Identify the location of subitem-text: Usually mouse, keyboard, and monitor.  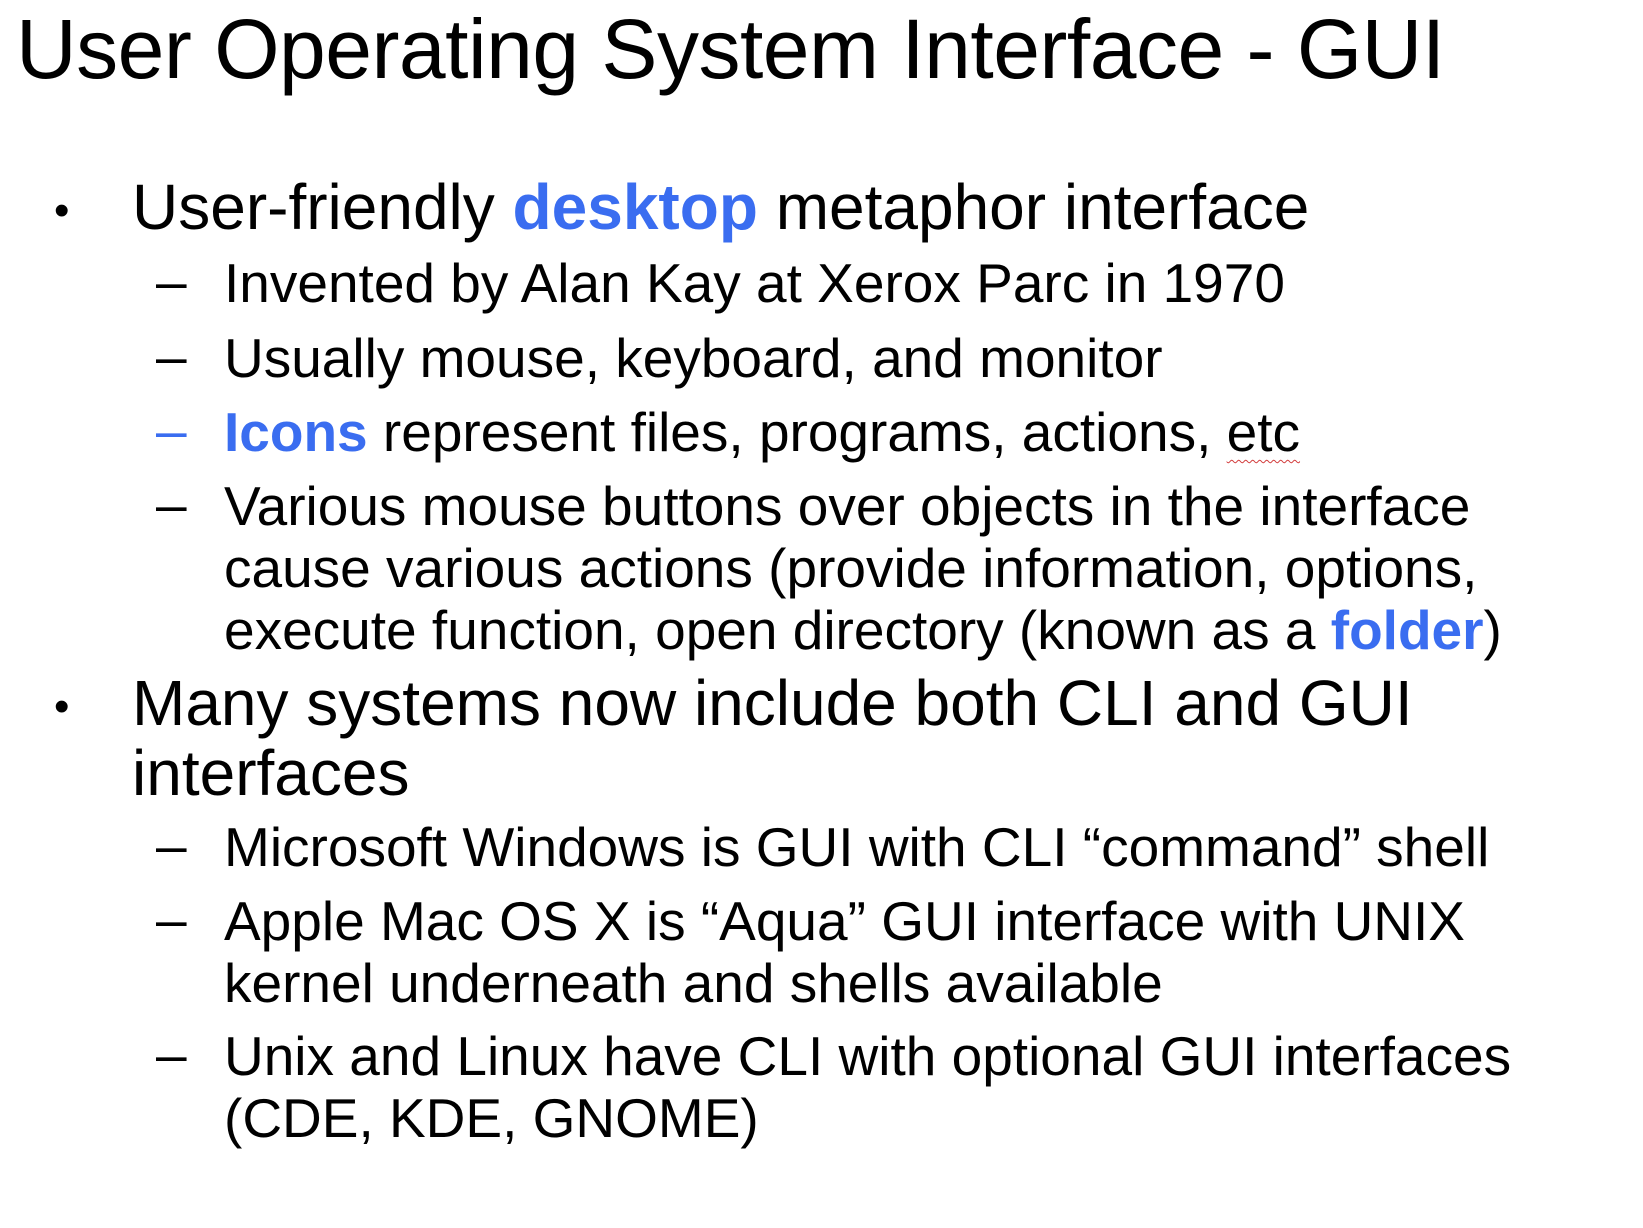
(693, 358).